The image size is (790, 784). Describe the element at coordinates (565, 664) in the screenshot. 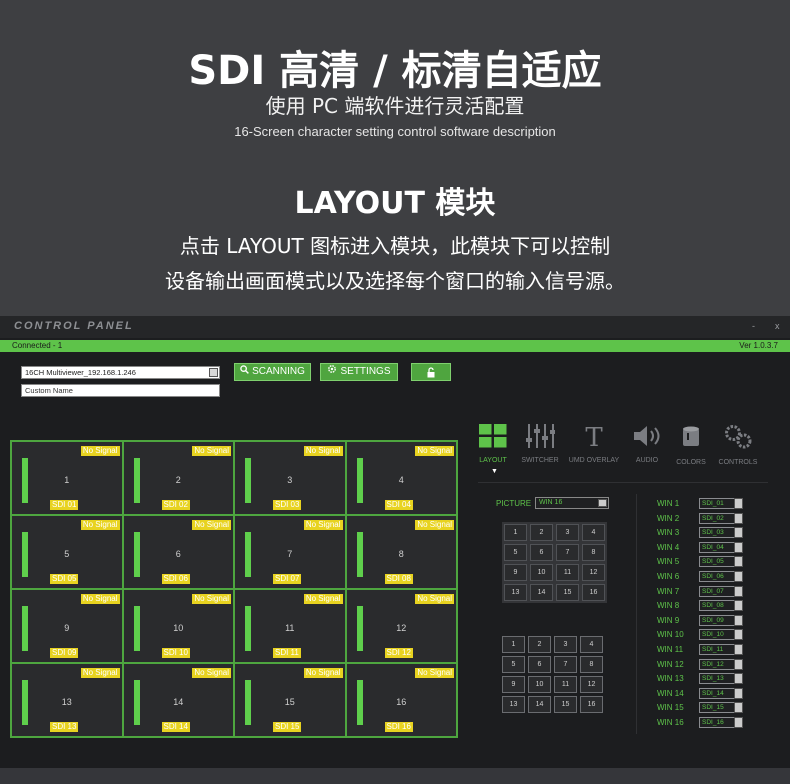

I see `picture-select-button: 7` at that location.